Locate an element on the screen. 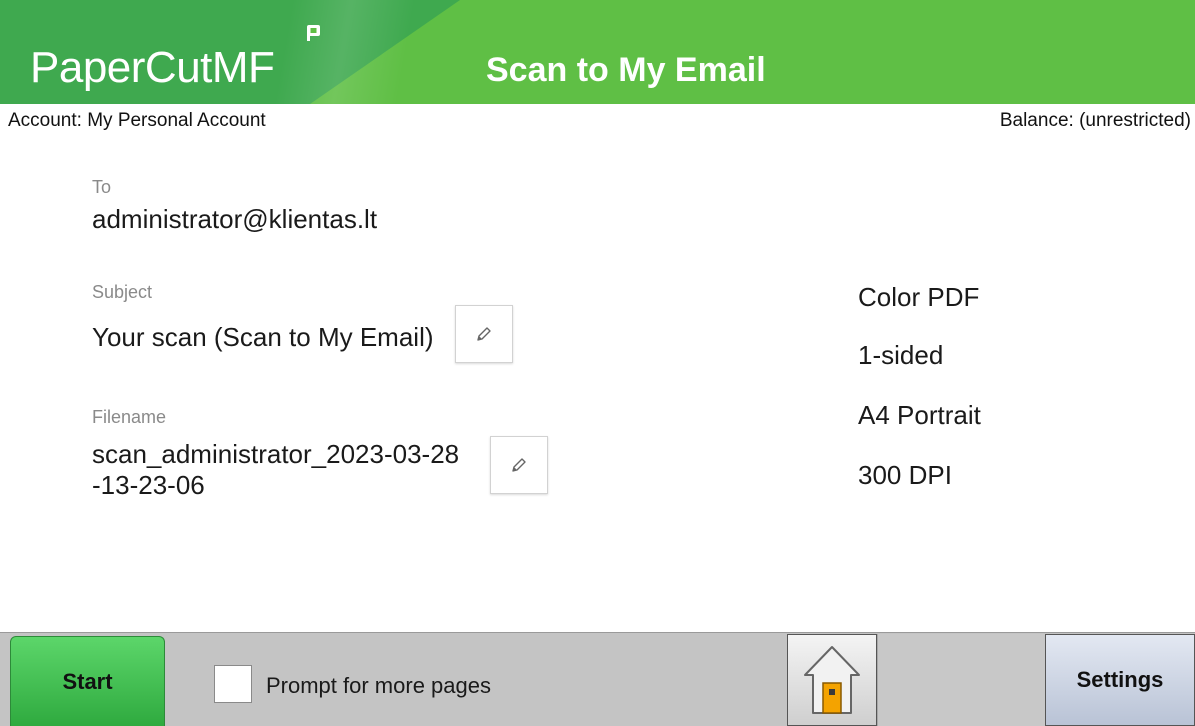 The height and width of the screenshot is (726, 1195). settings-button: Settings is located at coordinates (1120, 680).